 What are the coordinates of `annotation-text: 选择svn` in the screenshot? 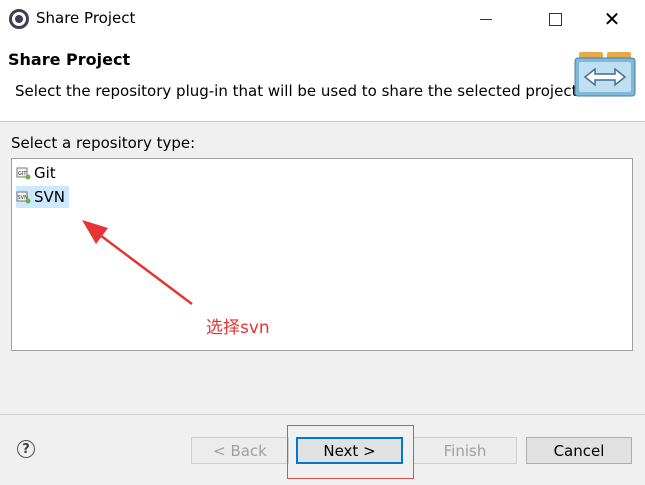 It's located at (238, 328).